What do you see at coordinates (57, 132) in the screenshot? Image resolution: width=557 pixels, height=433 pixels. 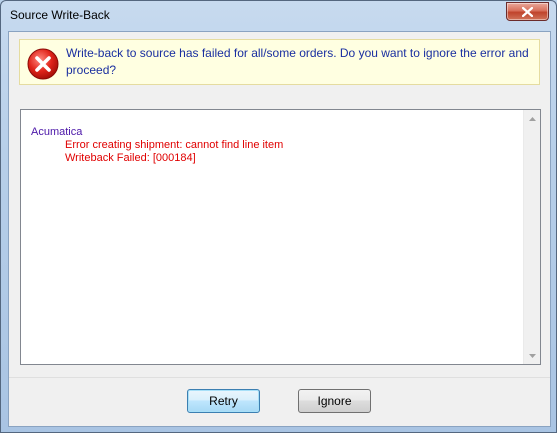 I see `log-source-label: Acumatica` at bounding box center [57, 132].